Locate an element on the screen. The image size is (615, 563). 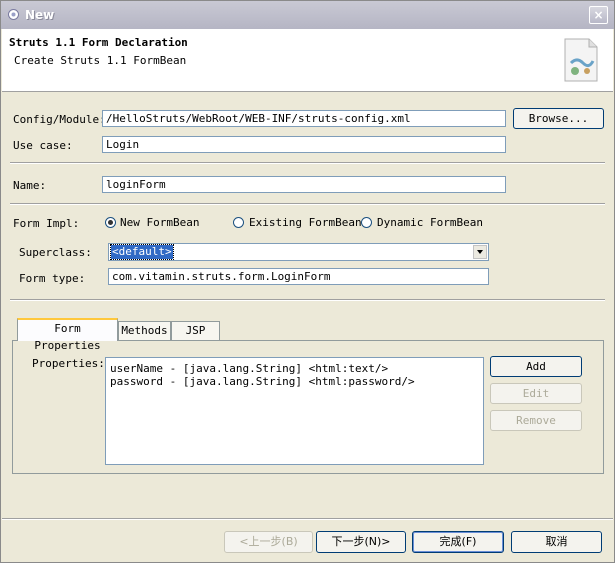
close-button: × is located at coordinates (598, 15).